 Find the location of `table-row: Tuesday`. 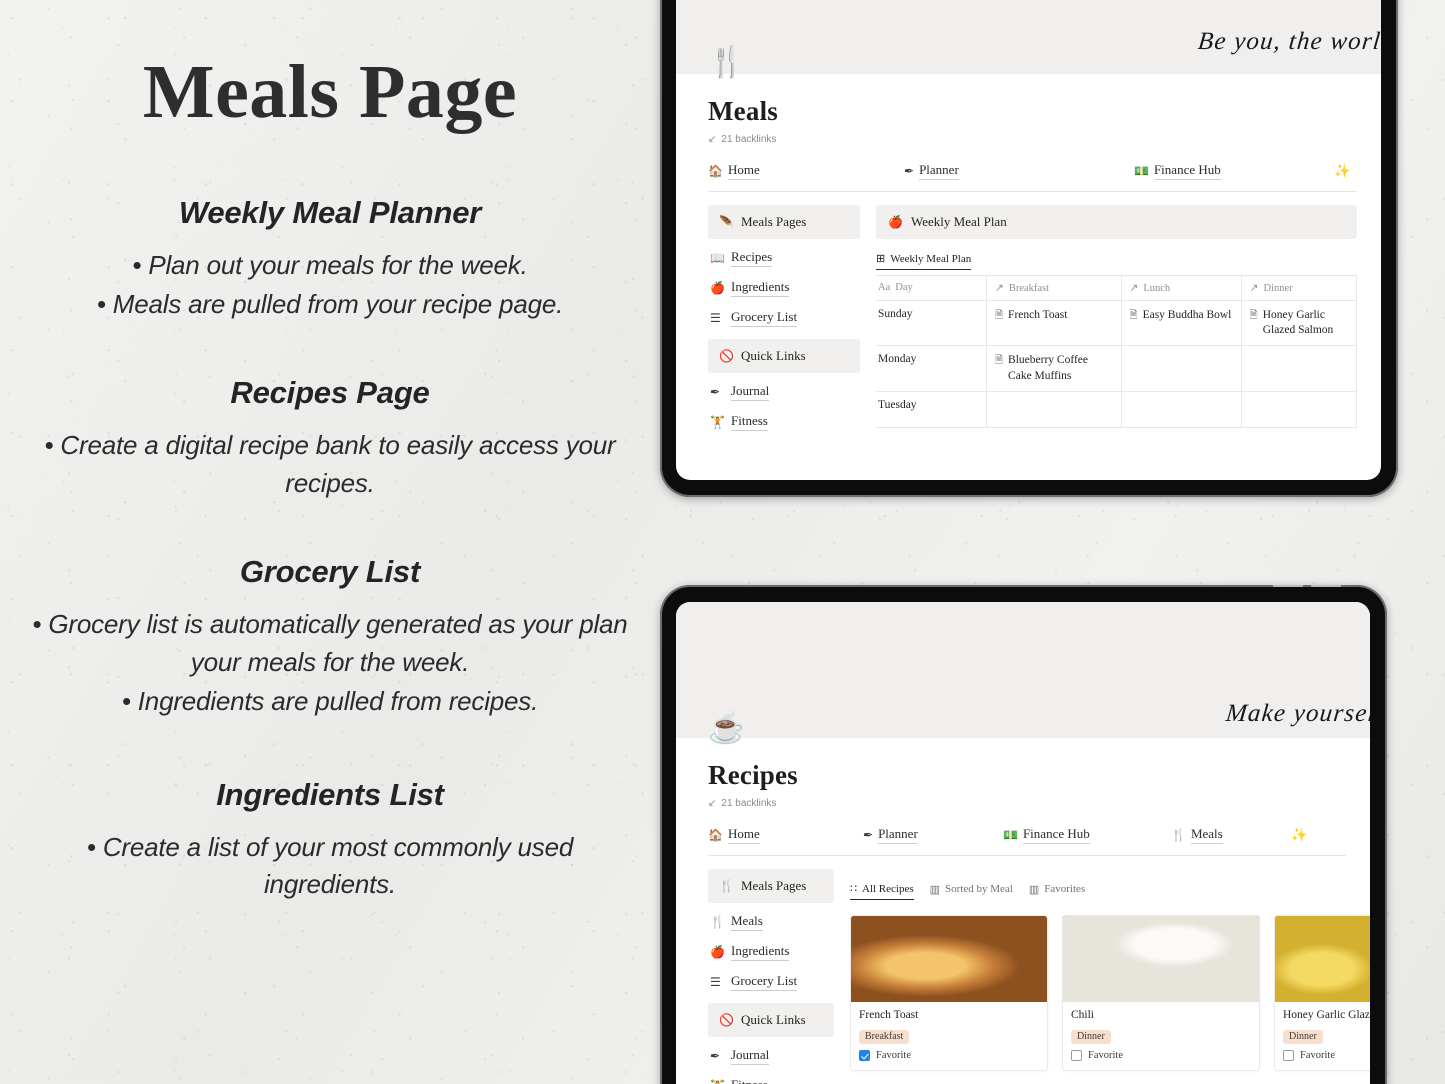

table-row: Tuesday is located at coordinates (1117, 409).